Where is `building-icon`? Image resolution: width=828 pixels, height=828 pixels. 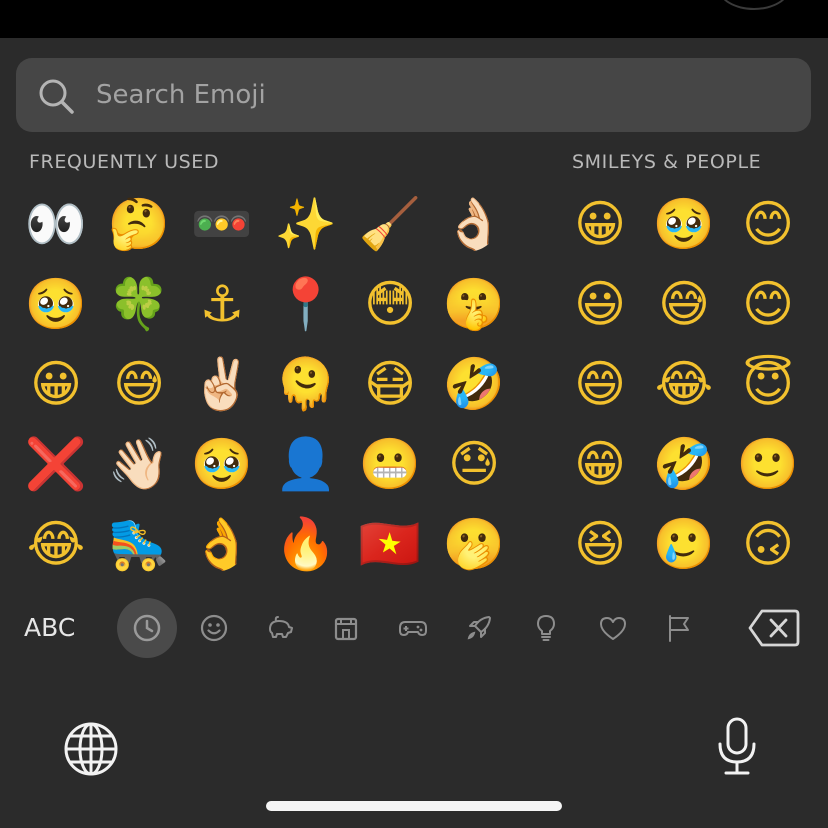
building-icon is located at coordinates (346, 629).